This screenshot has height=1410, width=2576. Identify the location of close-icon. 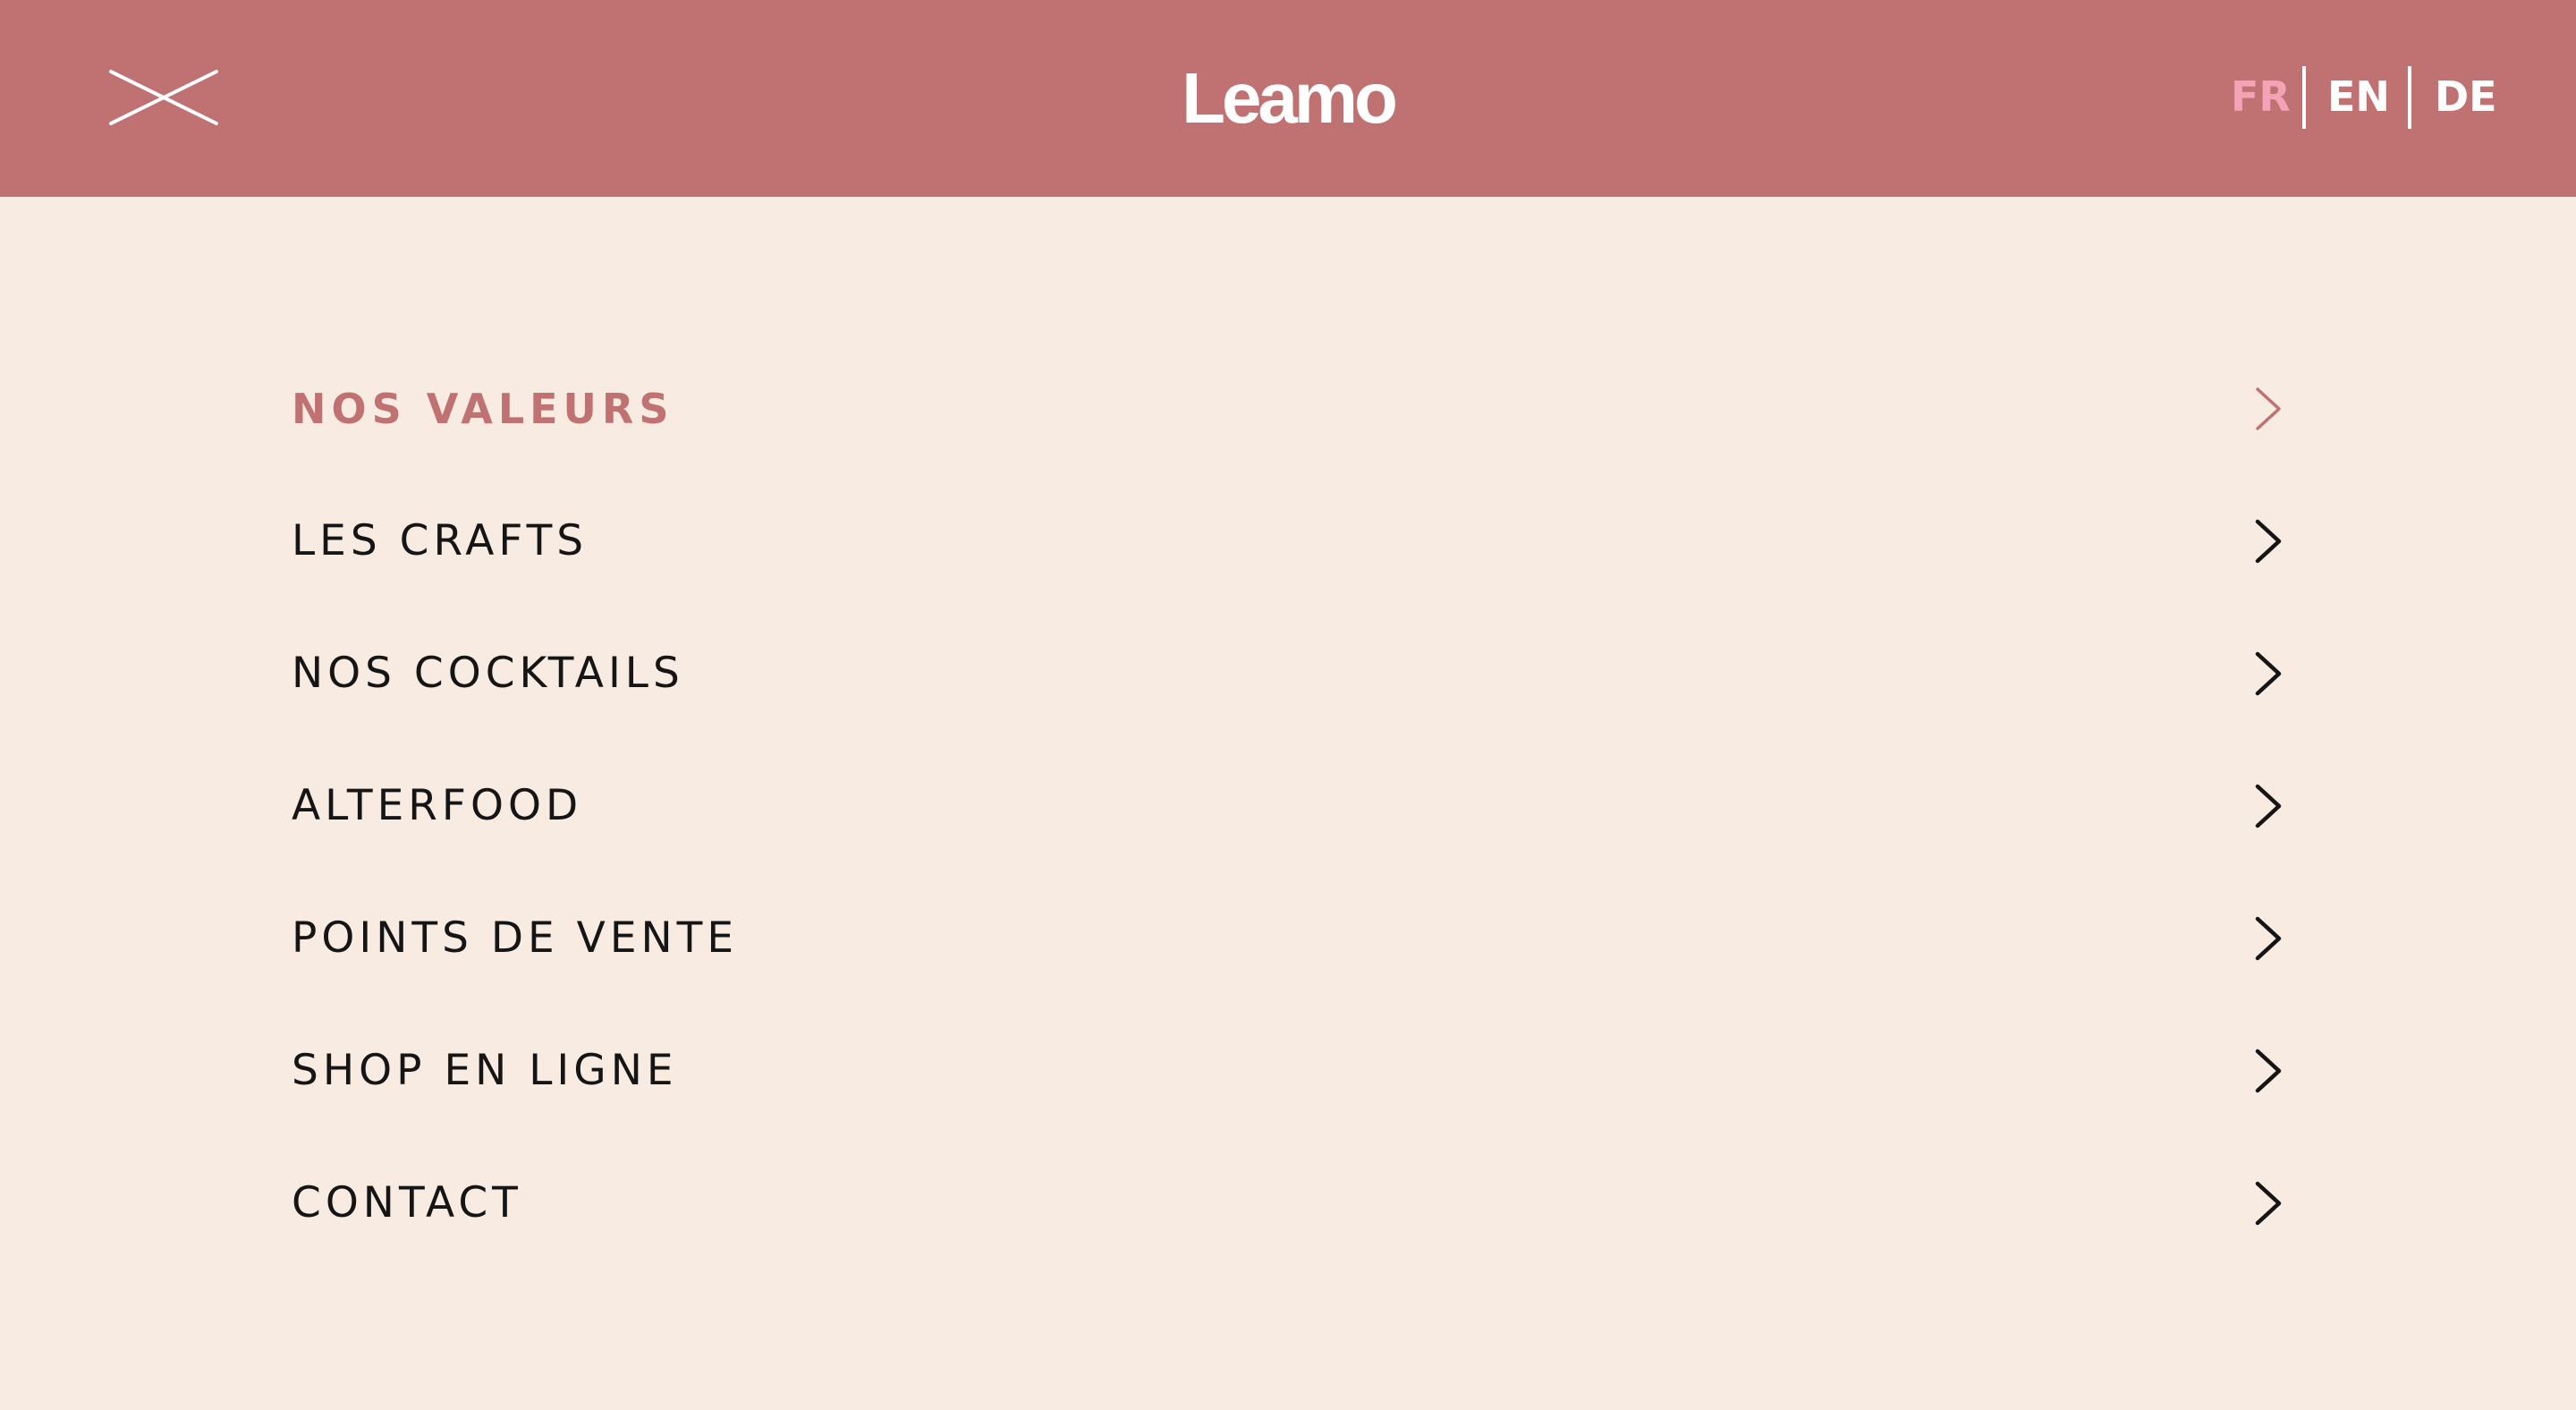
(163, 97).